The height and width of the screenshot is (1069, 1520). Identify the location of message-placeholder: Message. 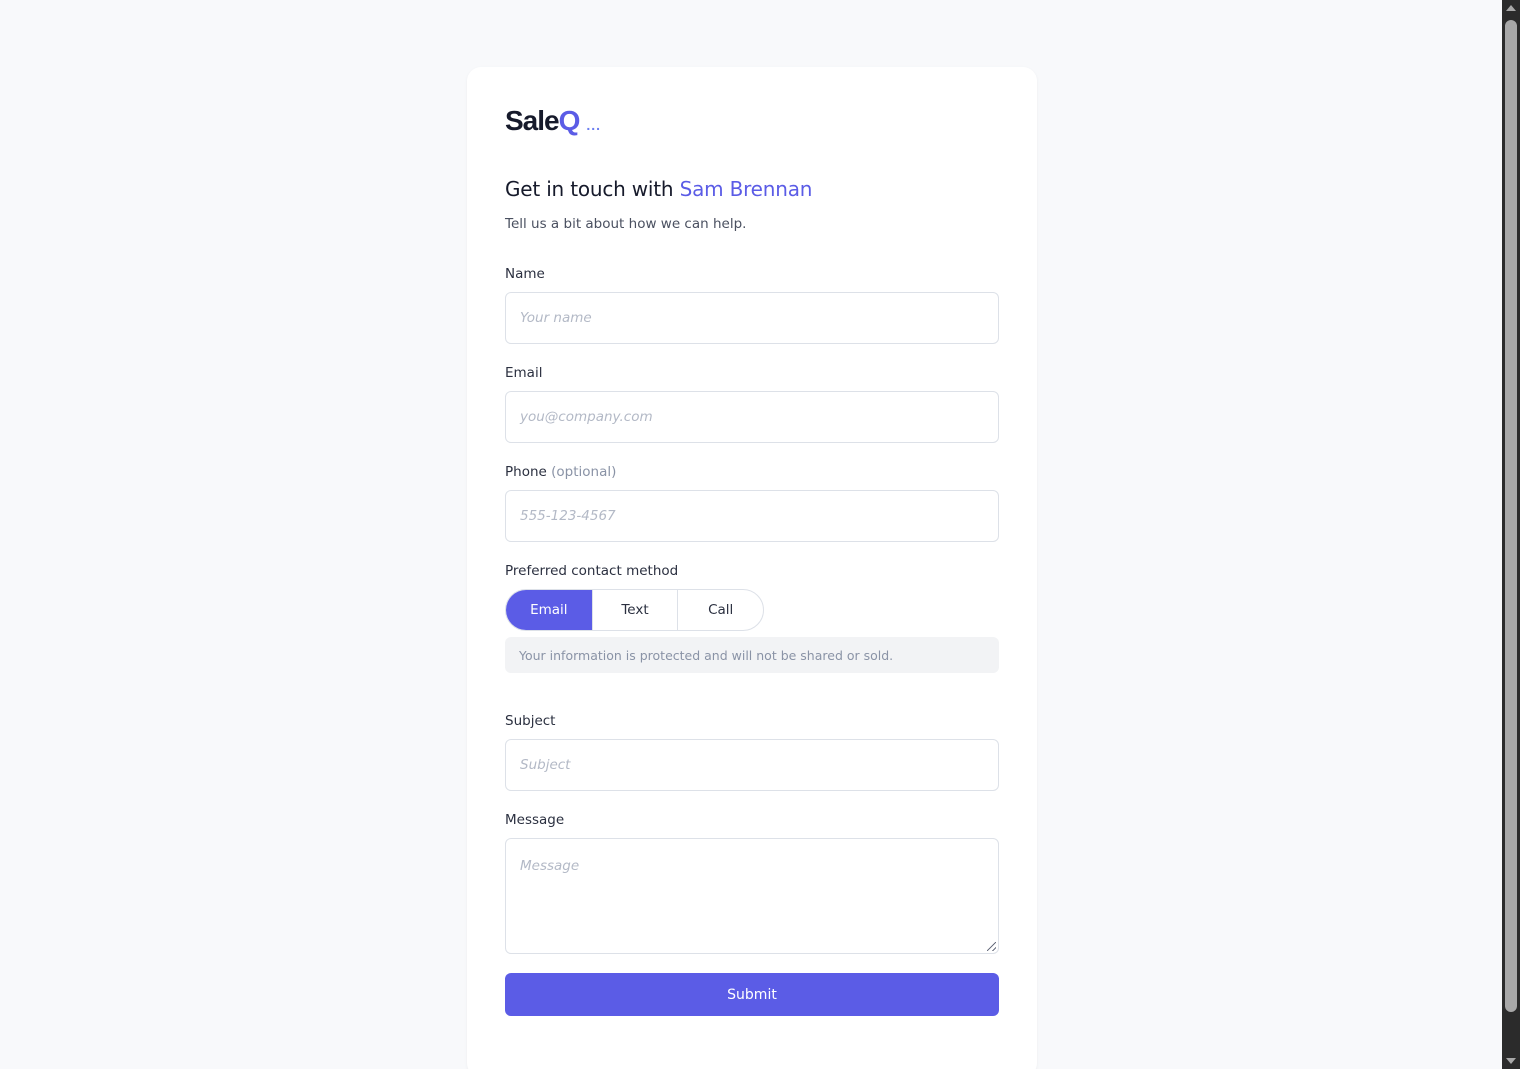
(550, 866).